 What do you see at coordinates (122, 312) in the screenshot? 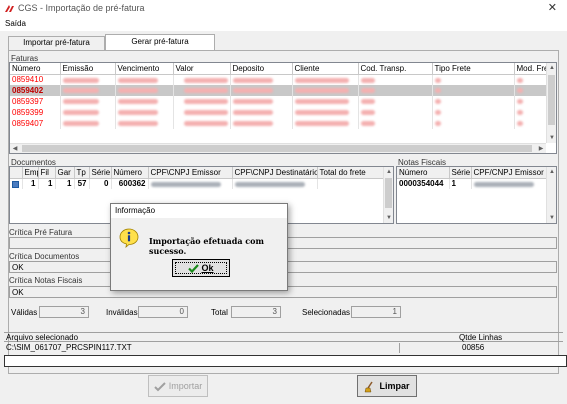
I see `invalidas-label: Inválidas` at bounding box center [122, 312].